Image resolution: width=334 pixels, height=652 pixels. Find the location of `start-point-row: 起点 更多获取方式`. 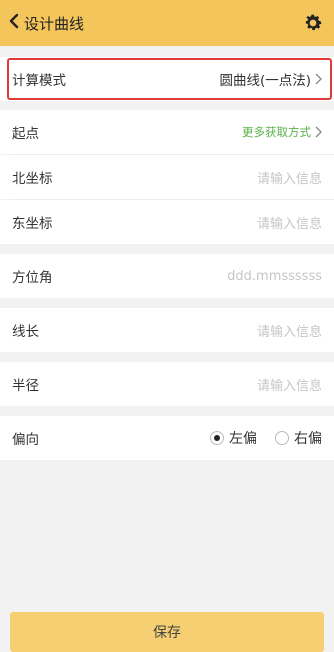

start-point-row: 起点 更多获取方式 is located at coordinates (167, 132).